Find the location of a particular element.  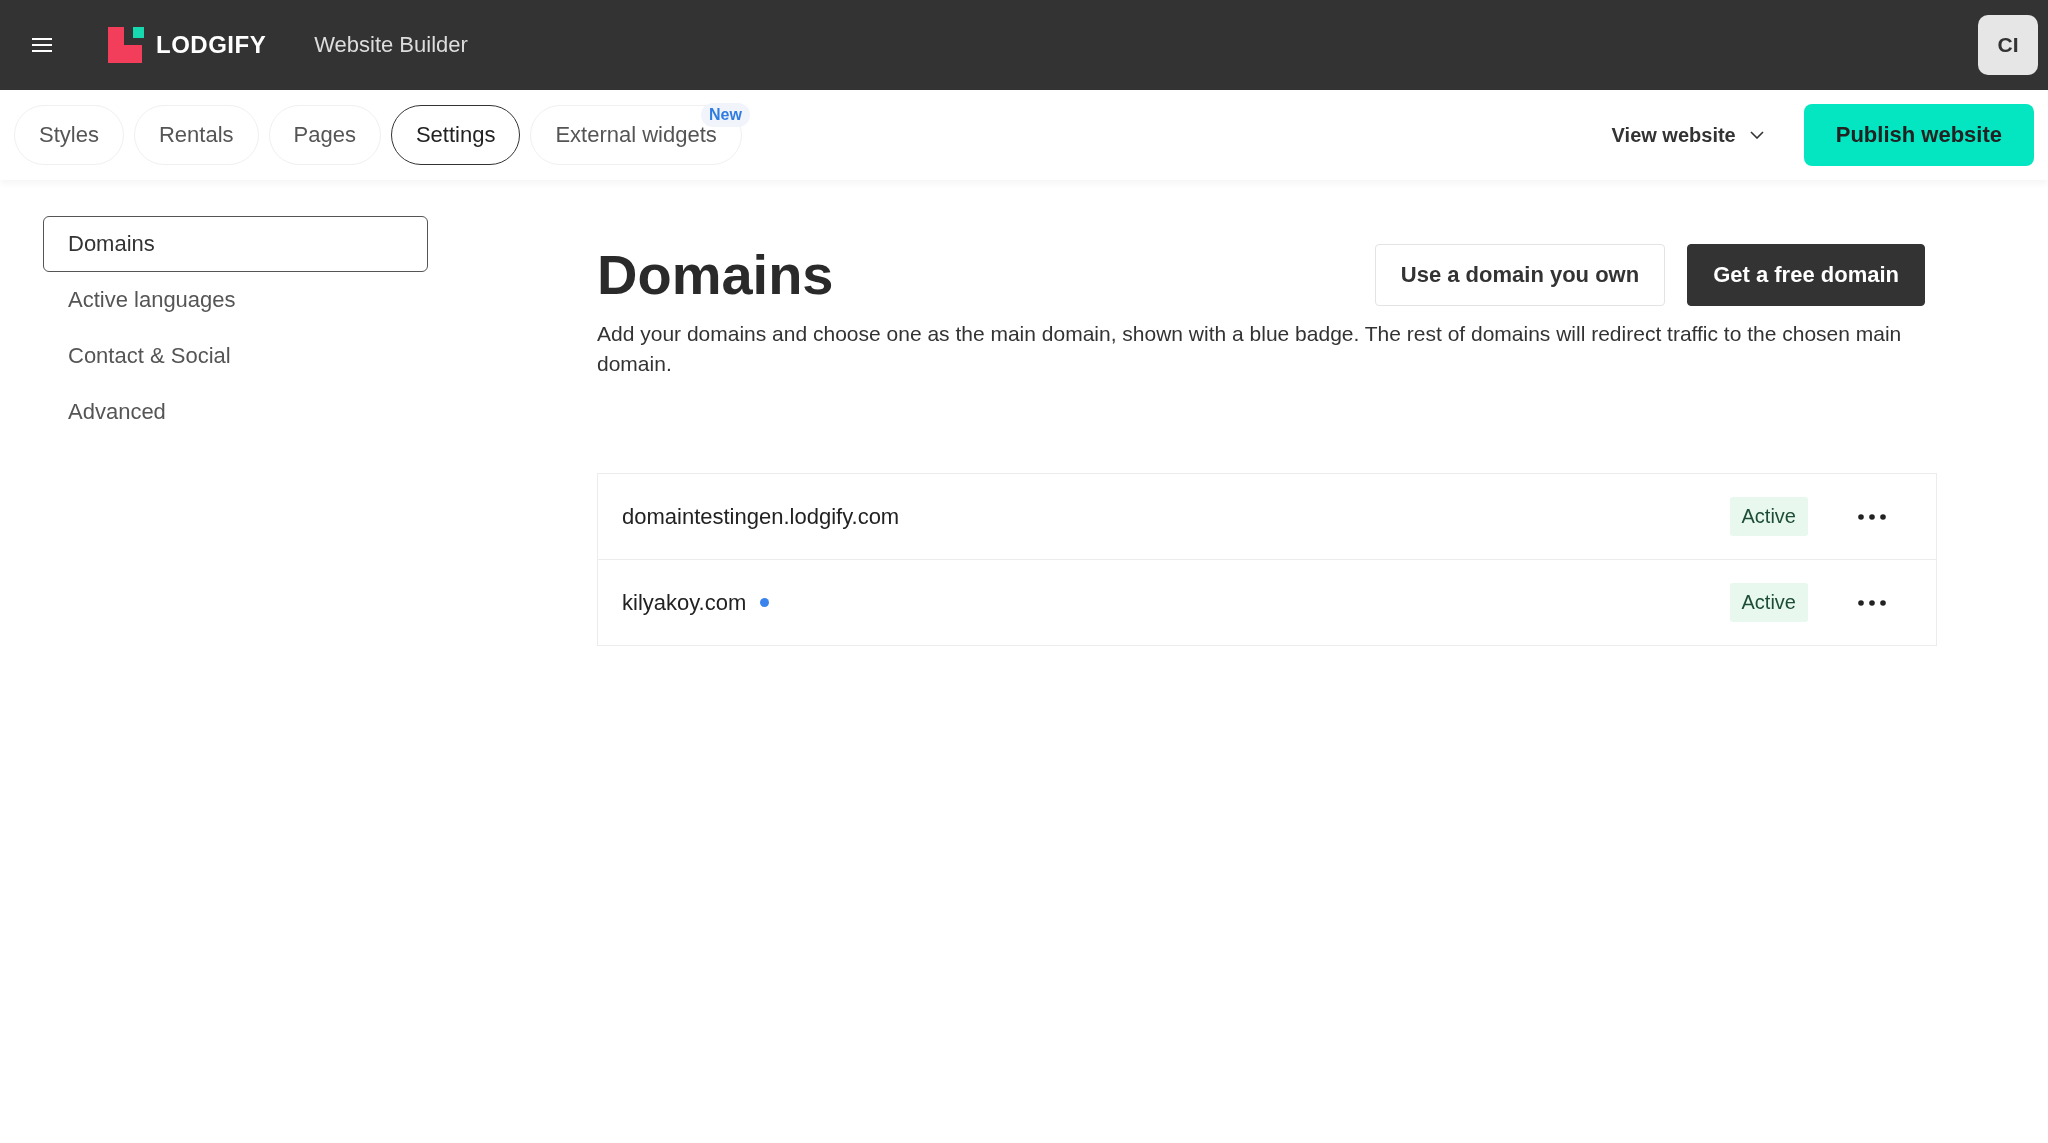

sidebar-item: Domains is located at coordinates (235, 244).